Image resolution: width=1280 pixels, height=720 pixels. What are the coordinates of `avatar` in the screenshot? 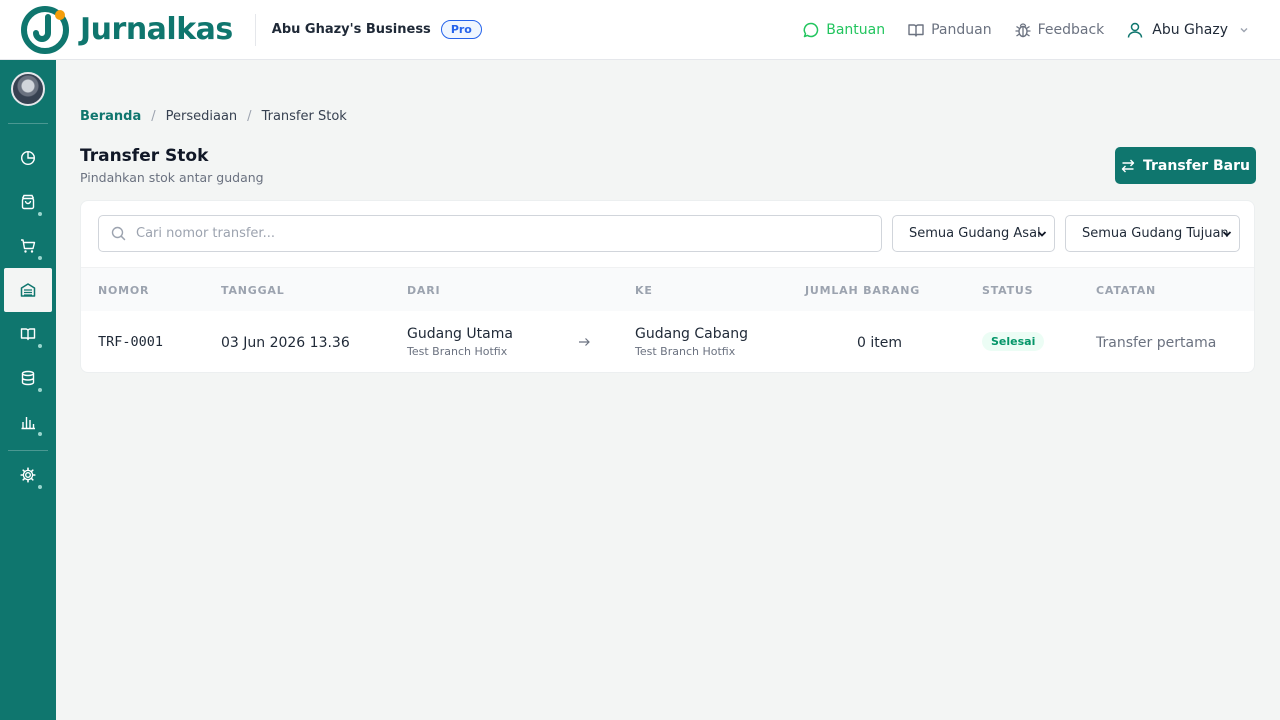 It's located at (28, 89).